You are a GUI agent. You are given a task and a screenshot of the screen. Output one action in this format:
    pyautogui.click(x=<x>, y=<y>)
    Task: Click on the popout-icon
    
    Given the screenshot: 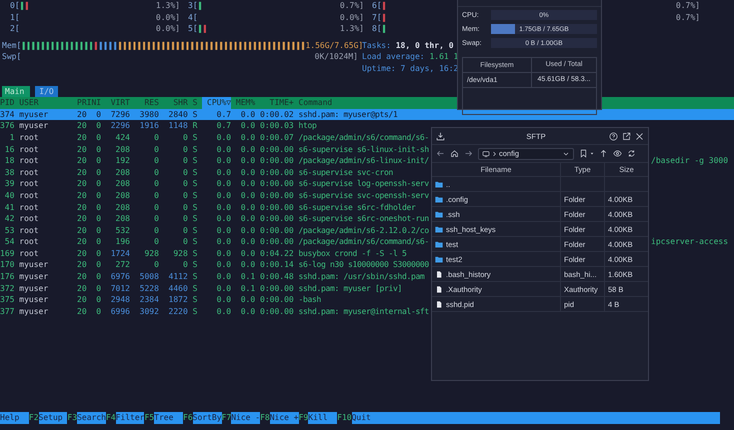 What is the action you would take?
    pyautogui.click(x=626, y=136)
    